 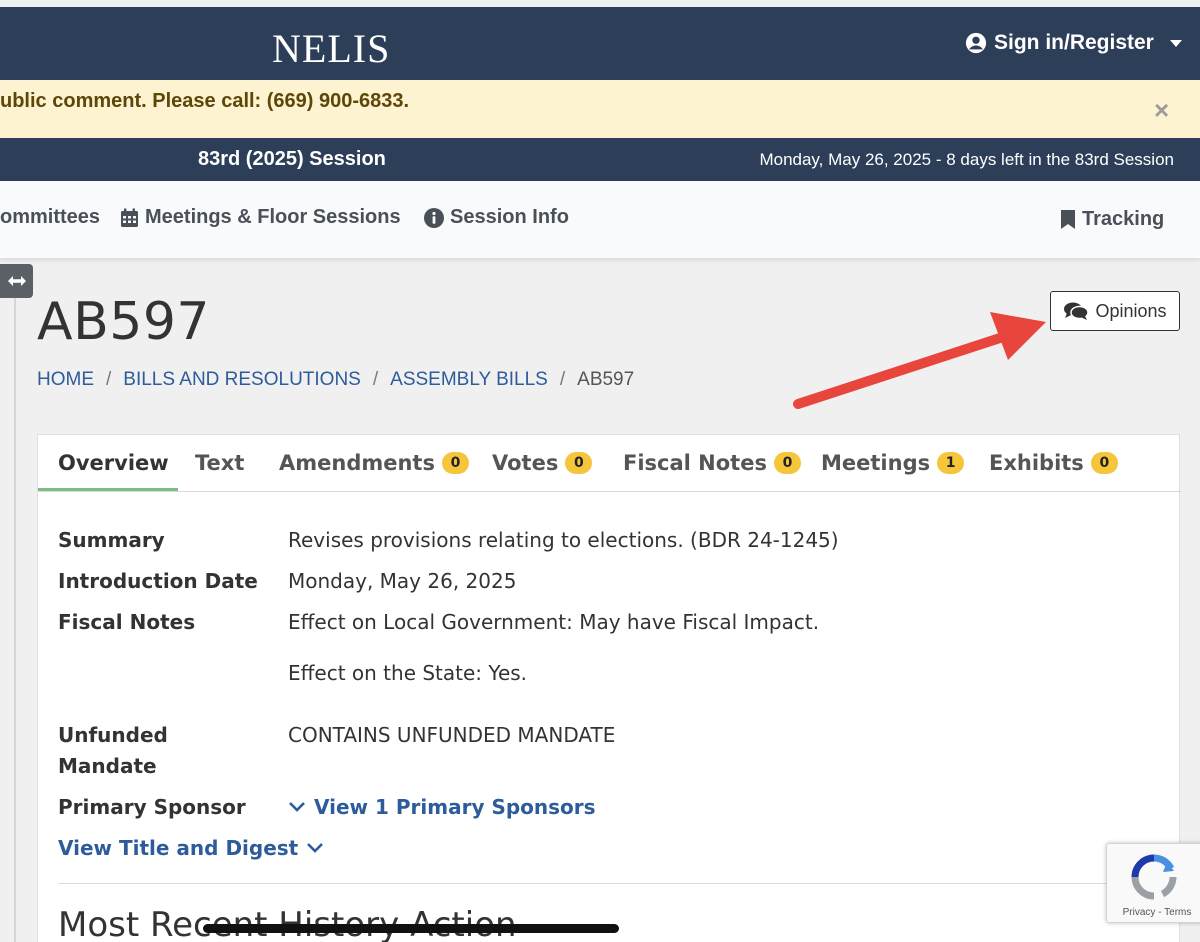 I want to click on view-title-digest-link: View Title and Digest, so click(x=191, y=848).